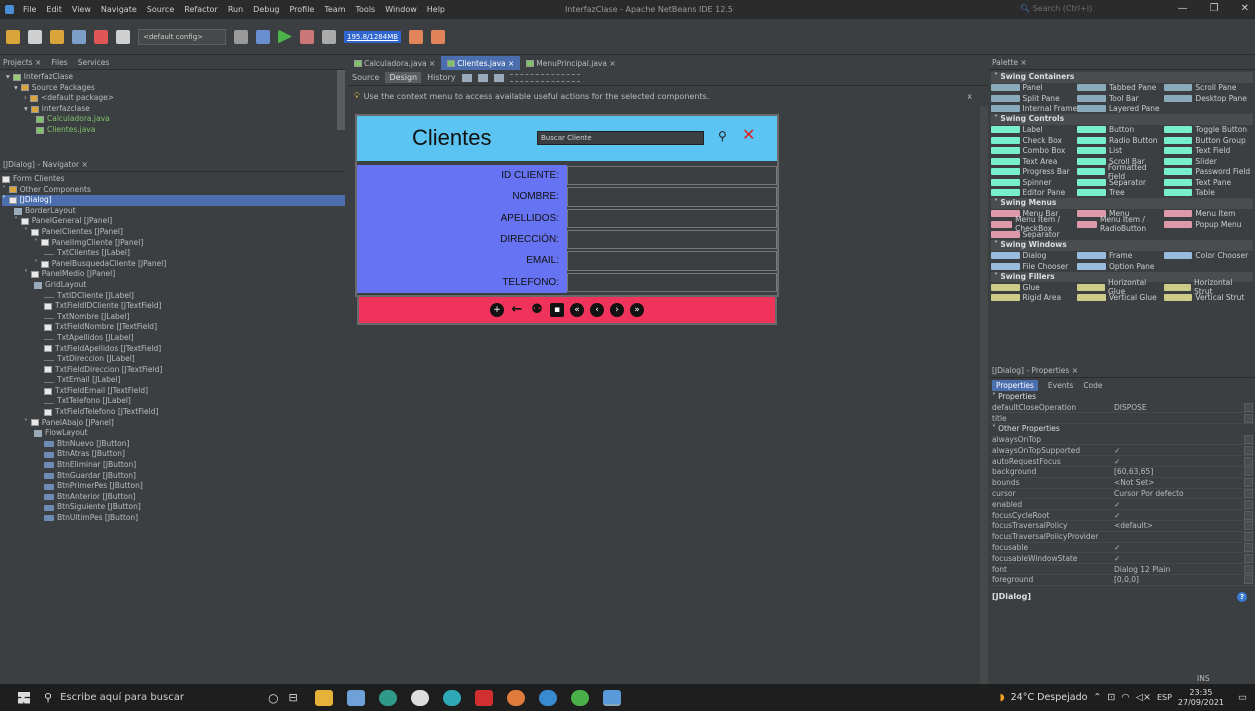  Describe the element at coordinates (22, 62) in the screenshot. I see `tab-projects: Projects ×` at that location.